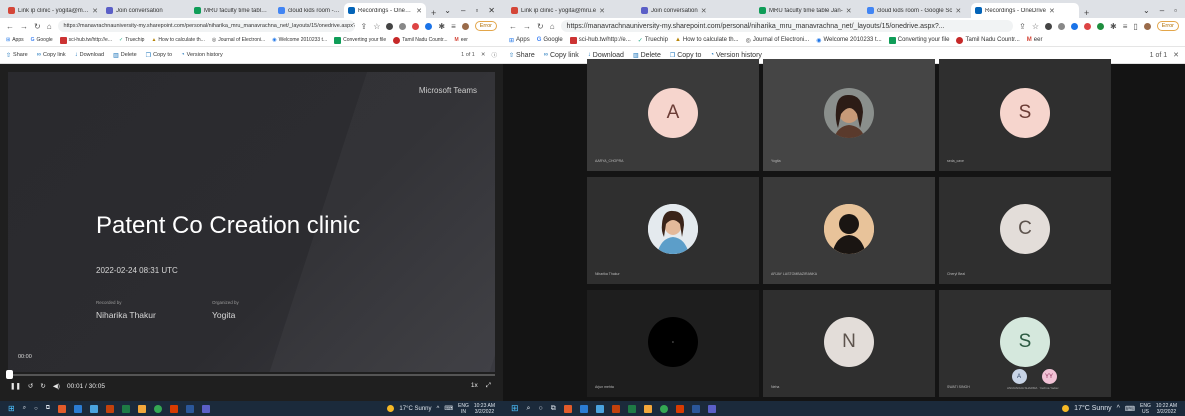 The image size is (1185, 416). What do you see at coordinates (736, 55) in the screenshot?
I see `version-history-button: ◔ Version history` at bounding box center [736, 55].